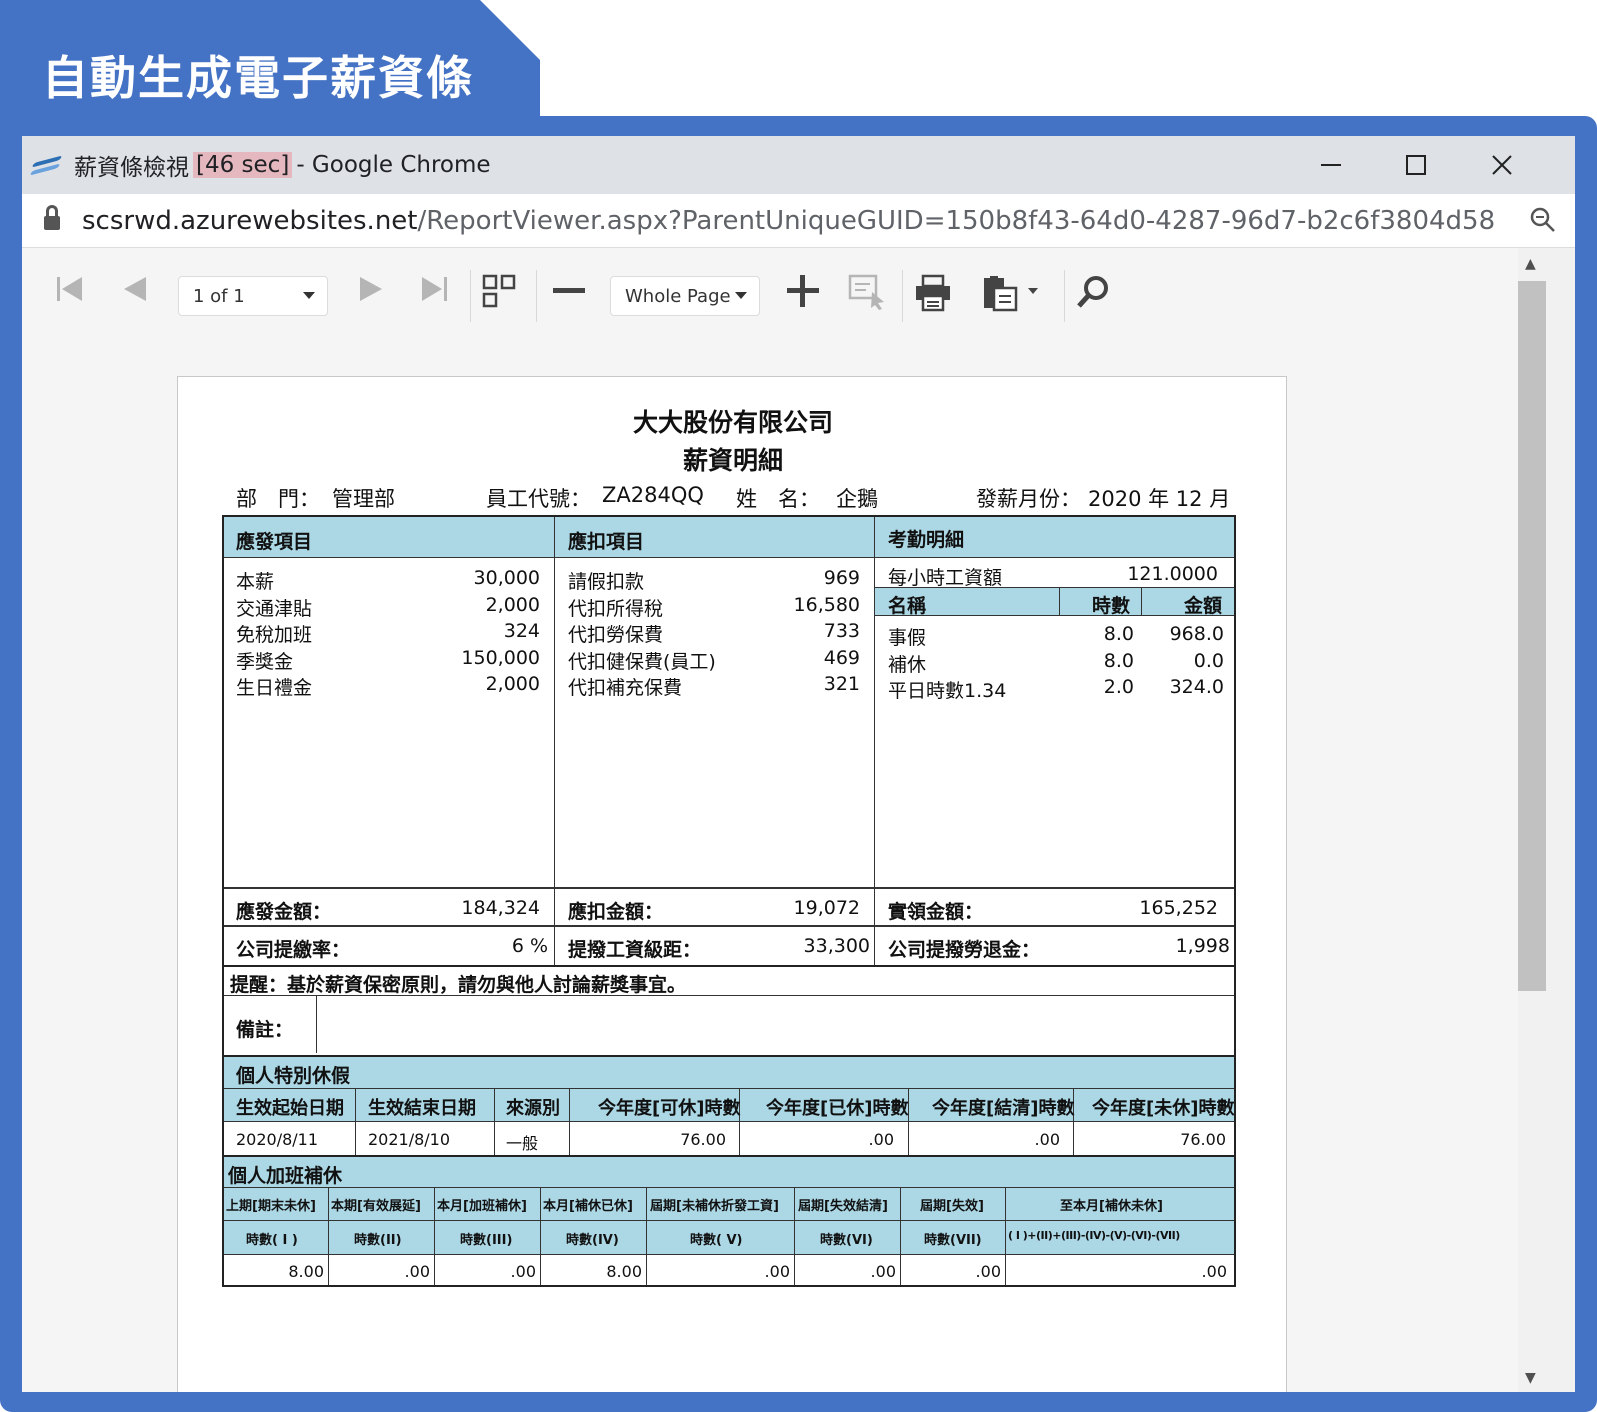 This screenshot has width=1597, height=1412. What do you see at coordinates (1159, 499) in the screenshot?
I see `pay-month-value: 2020 年 12 月` at bounding box center [1159, 499].